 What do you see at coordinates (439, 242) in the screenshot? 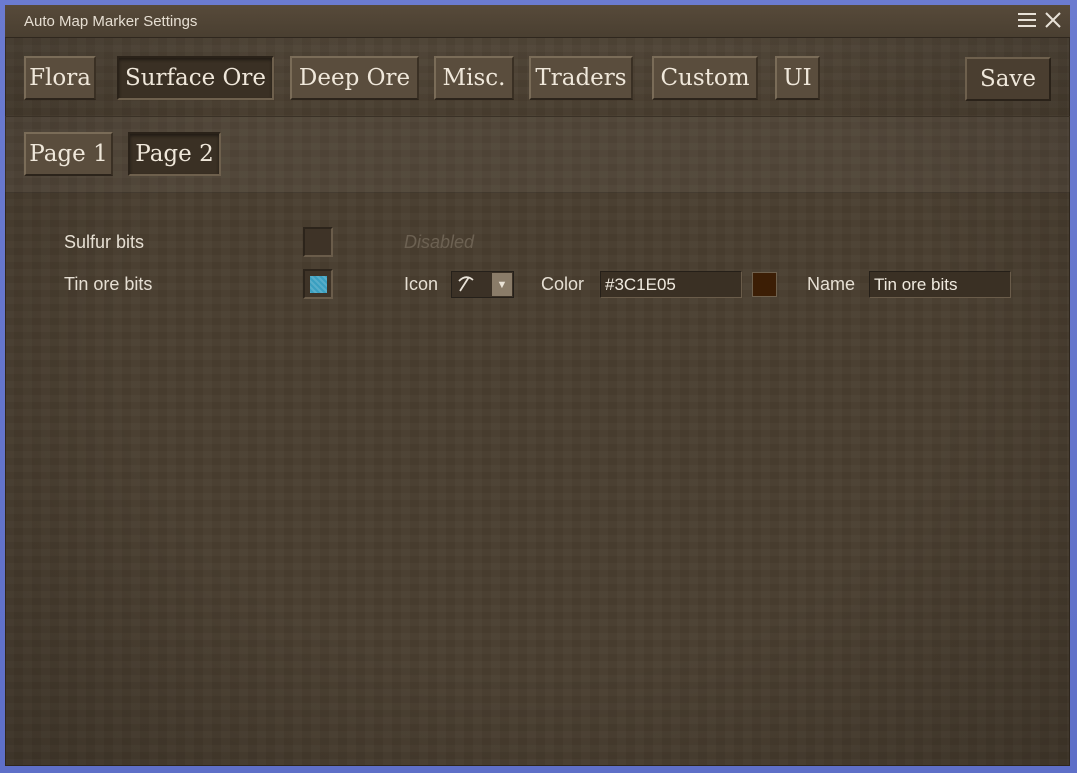
I see `disabled-status-text: Disabled` at bounding box center [439, 242].